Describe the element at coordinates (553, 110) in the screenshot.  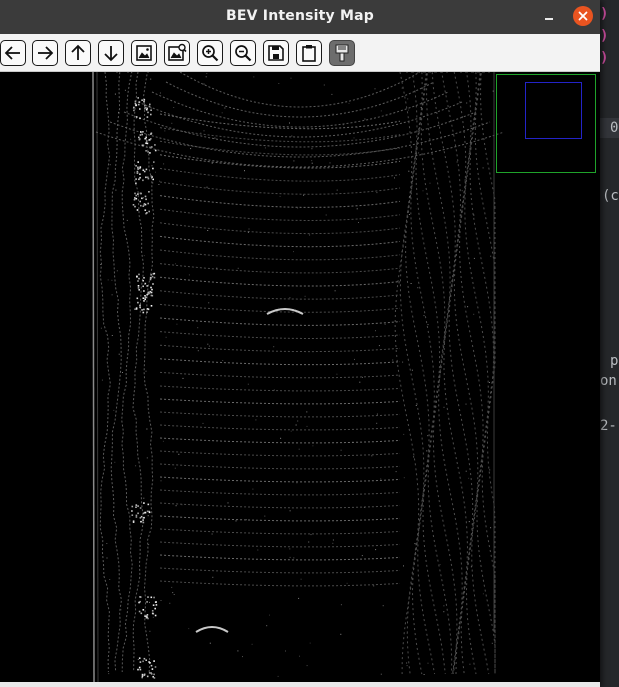
I see `minimap-viewport-rect` at that location.